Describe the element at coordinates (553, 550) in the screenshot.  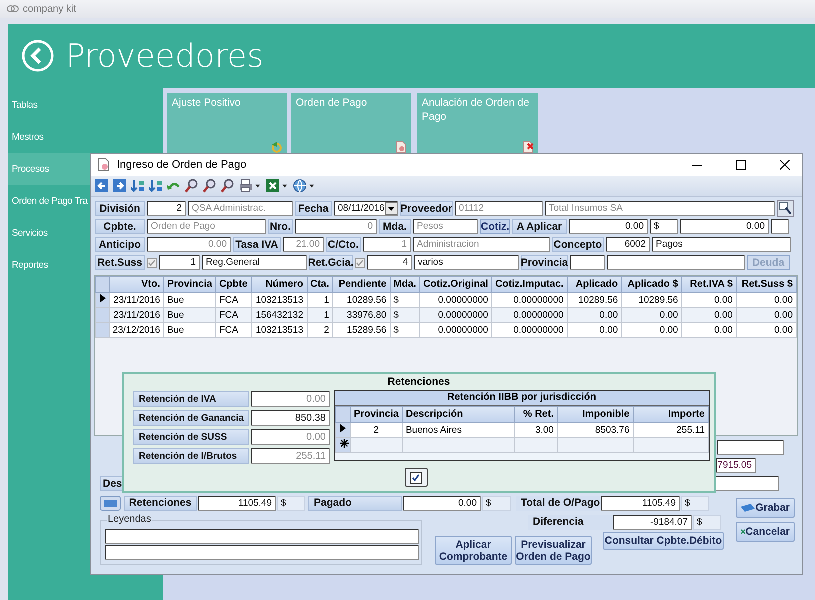
I see `action-button: Previsualizar Orden de Pago` at that location.